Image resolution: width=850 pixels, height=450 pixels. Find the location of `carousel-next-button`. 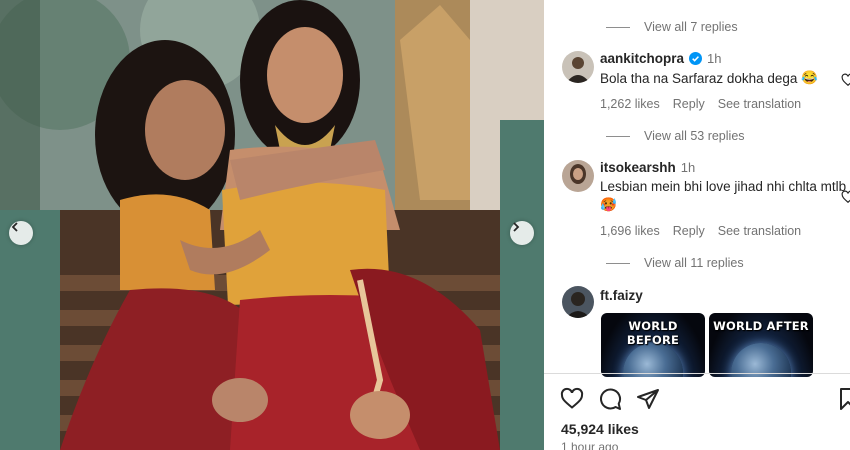

carousel-next-button is located at coordinates (522, 233).